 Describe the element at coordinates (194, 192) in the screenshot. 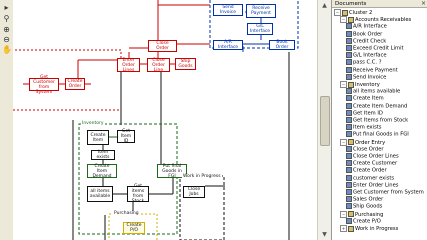

I see `close-jobs-node: Close Jobs` at that location.